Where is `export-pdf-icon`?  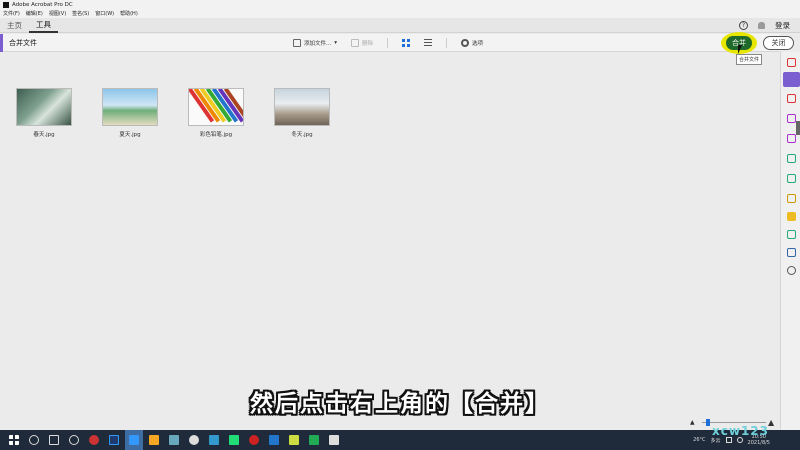 export-pdf-icon is located at coordinates (791, 158).